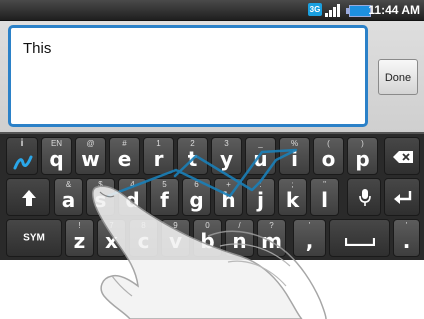  I want to click on key-main-label: i, so click(294, 159).